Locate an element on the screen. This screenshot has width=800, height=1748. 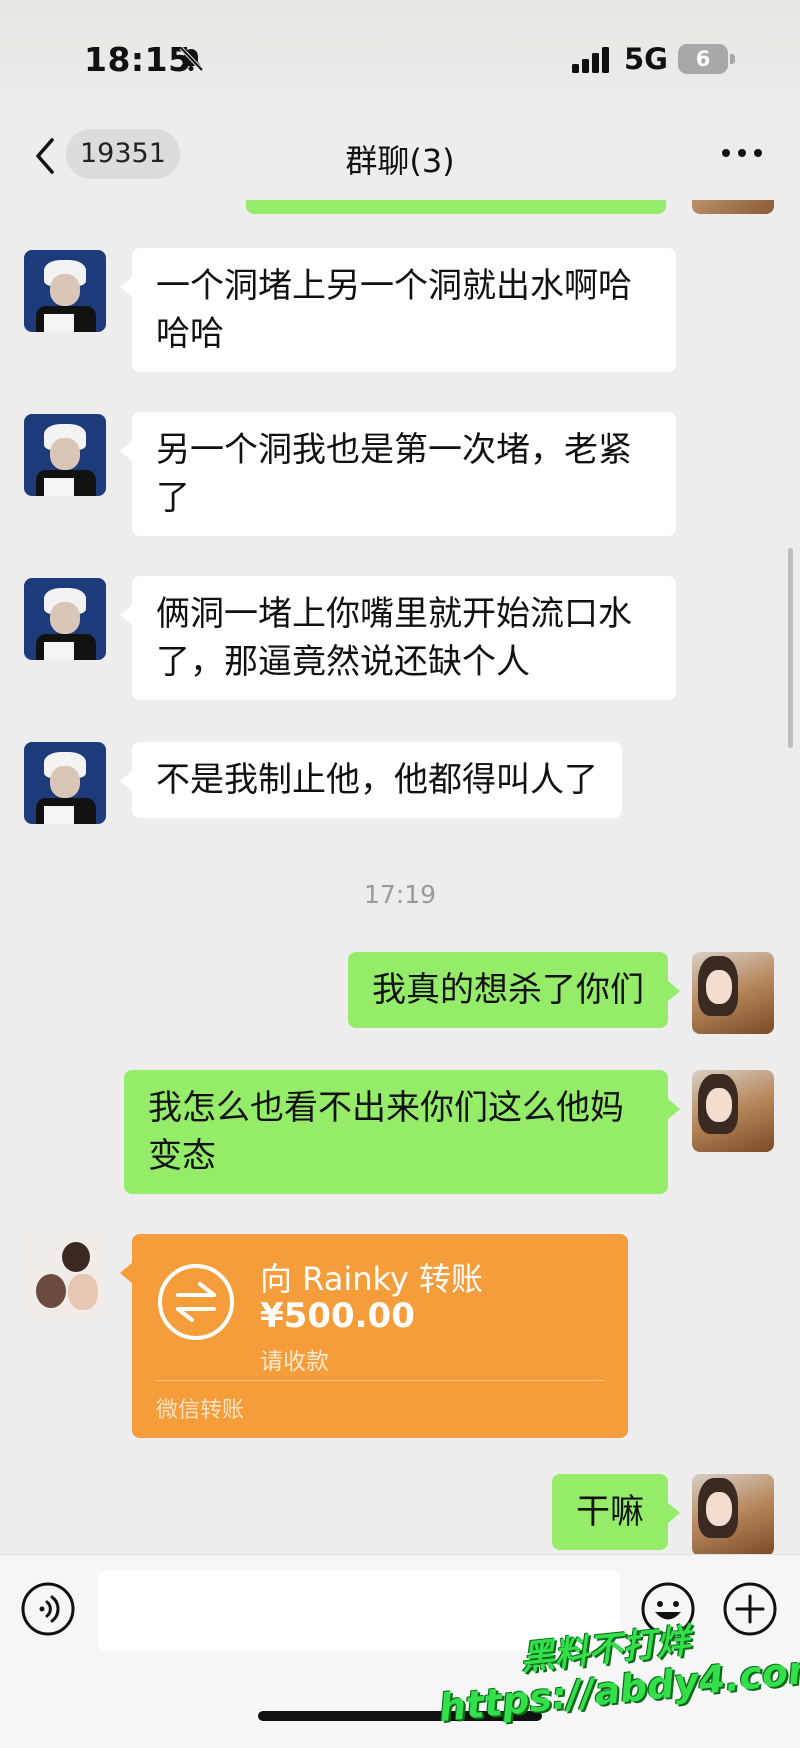
transfer-amount: ¥500.00 is located at coordinates (337, 1316).